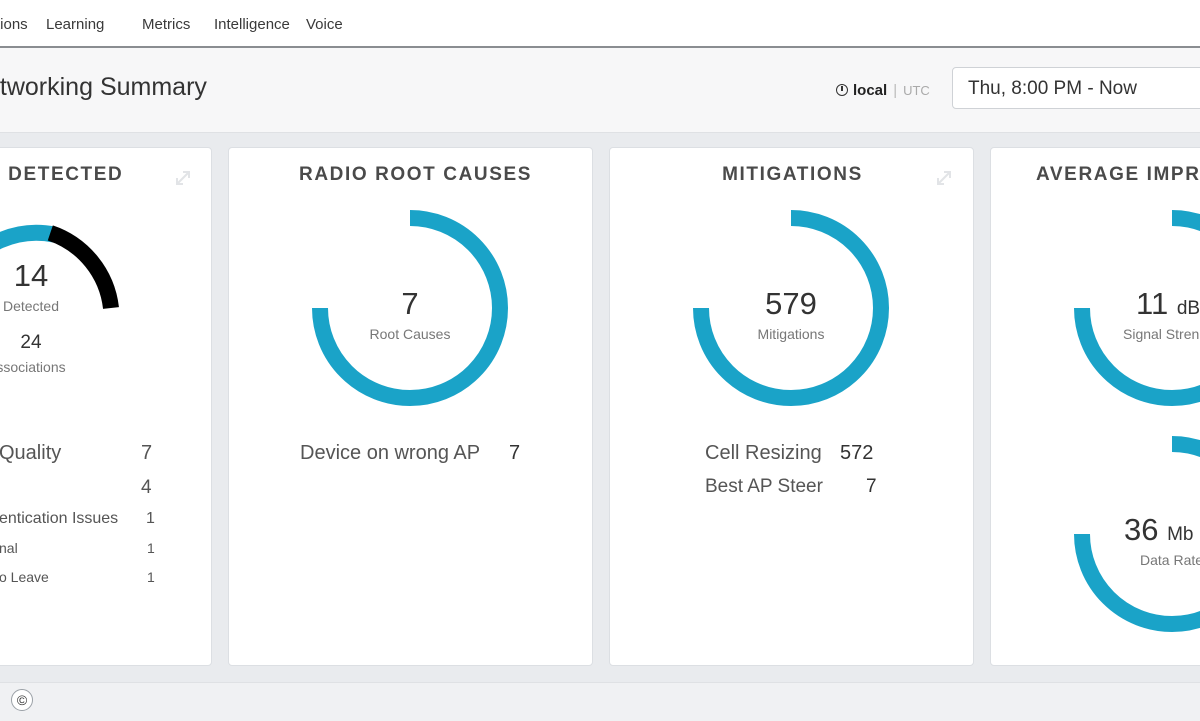  What do you see at coordinates (515, 453) in the screenshot?
I see `root-cause-row-value: 7` at bounding box center [515, 453].